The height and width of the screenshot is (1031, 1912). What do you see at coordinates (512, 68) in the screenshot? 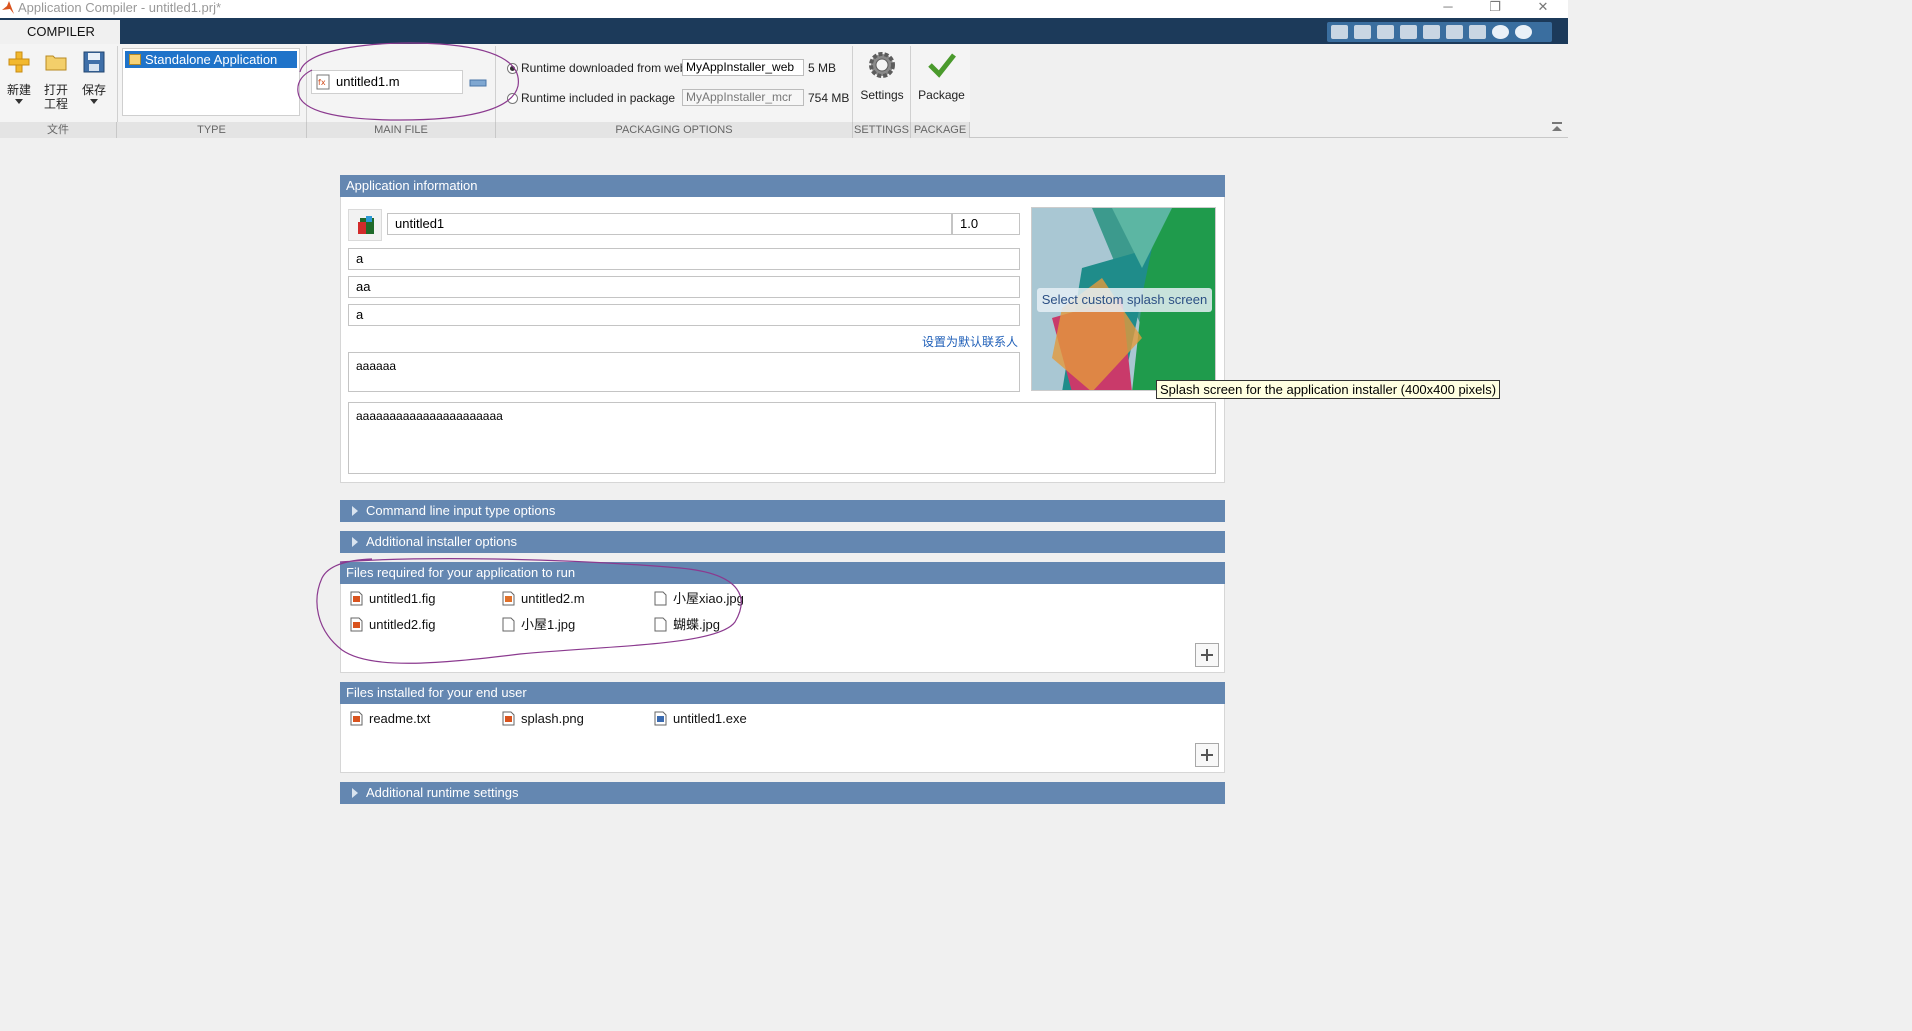
I see `runtime-web-radio` at bounding box center [512, 68].